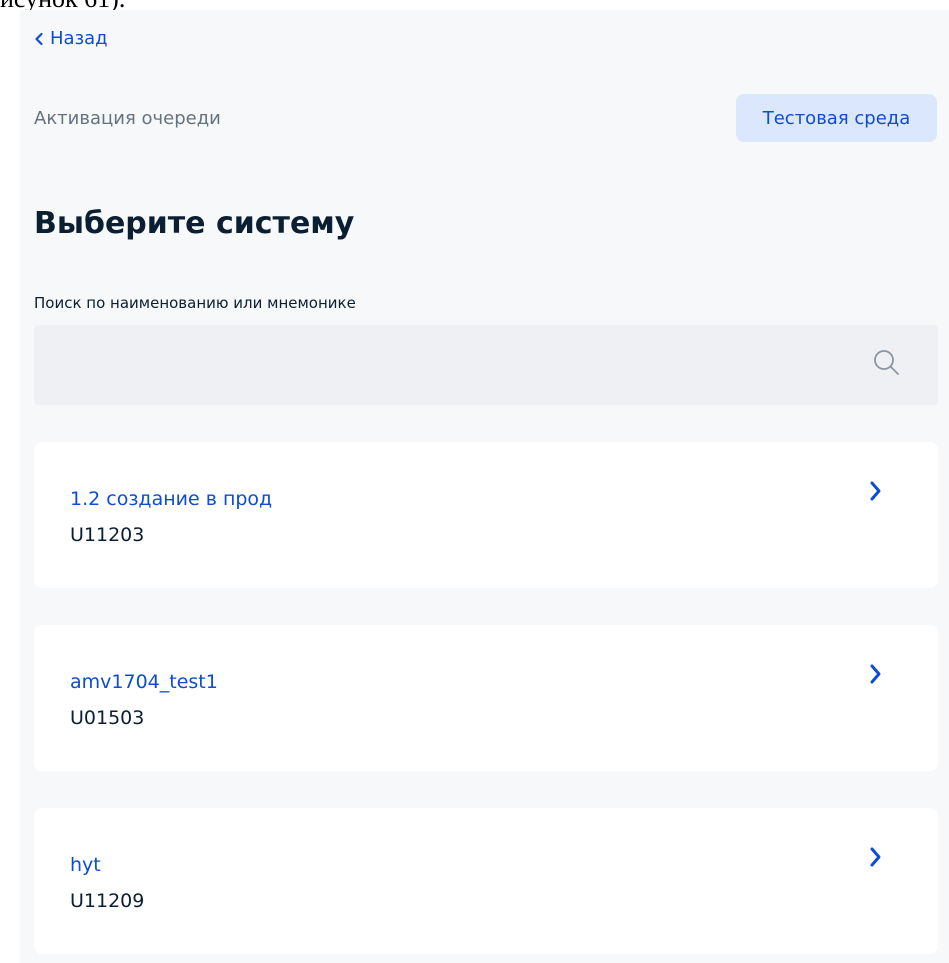  I want to click on search-label: Поиск по наименованию или мнемонике, so click(195, 303).